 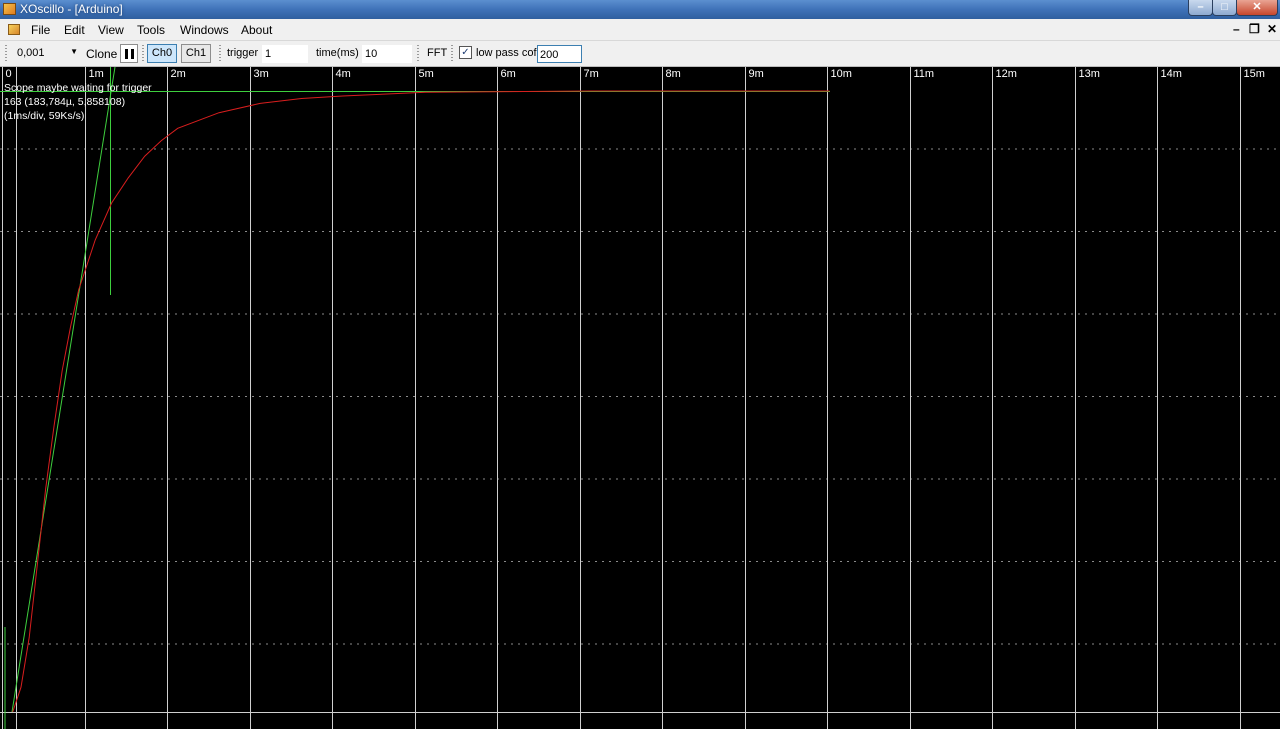 I want to click on mdi-minimize-button: –, so click(x=1236, y=29).